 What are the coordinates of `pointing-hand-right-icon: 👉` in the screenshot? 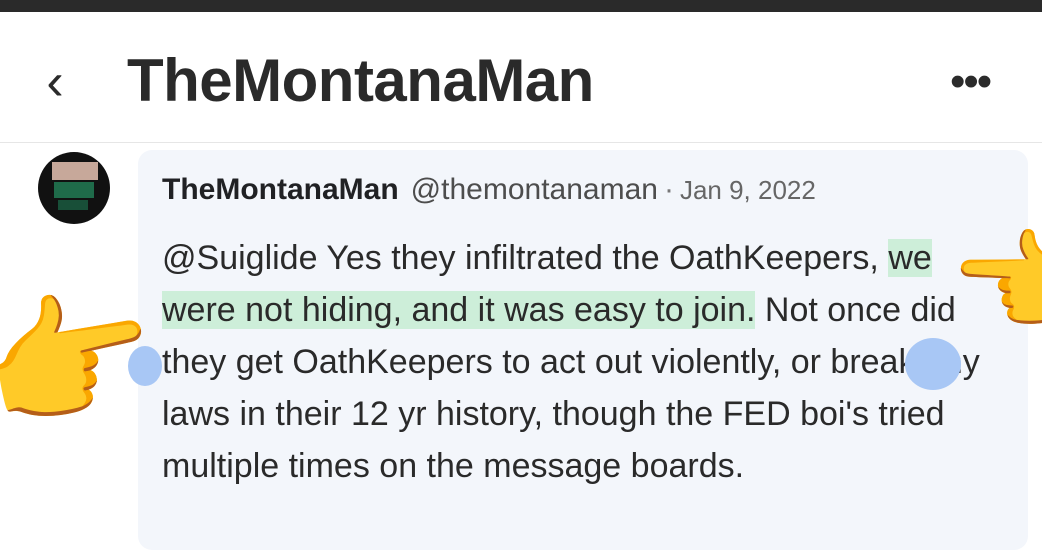 It's located at (997, 282).